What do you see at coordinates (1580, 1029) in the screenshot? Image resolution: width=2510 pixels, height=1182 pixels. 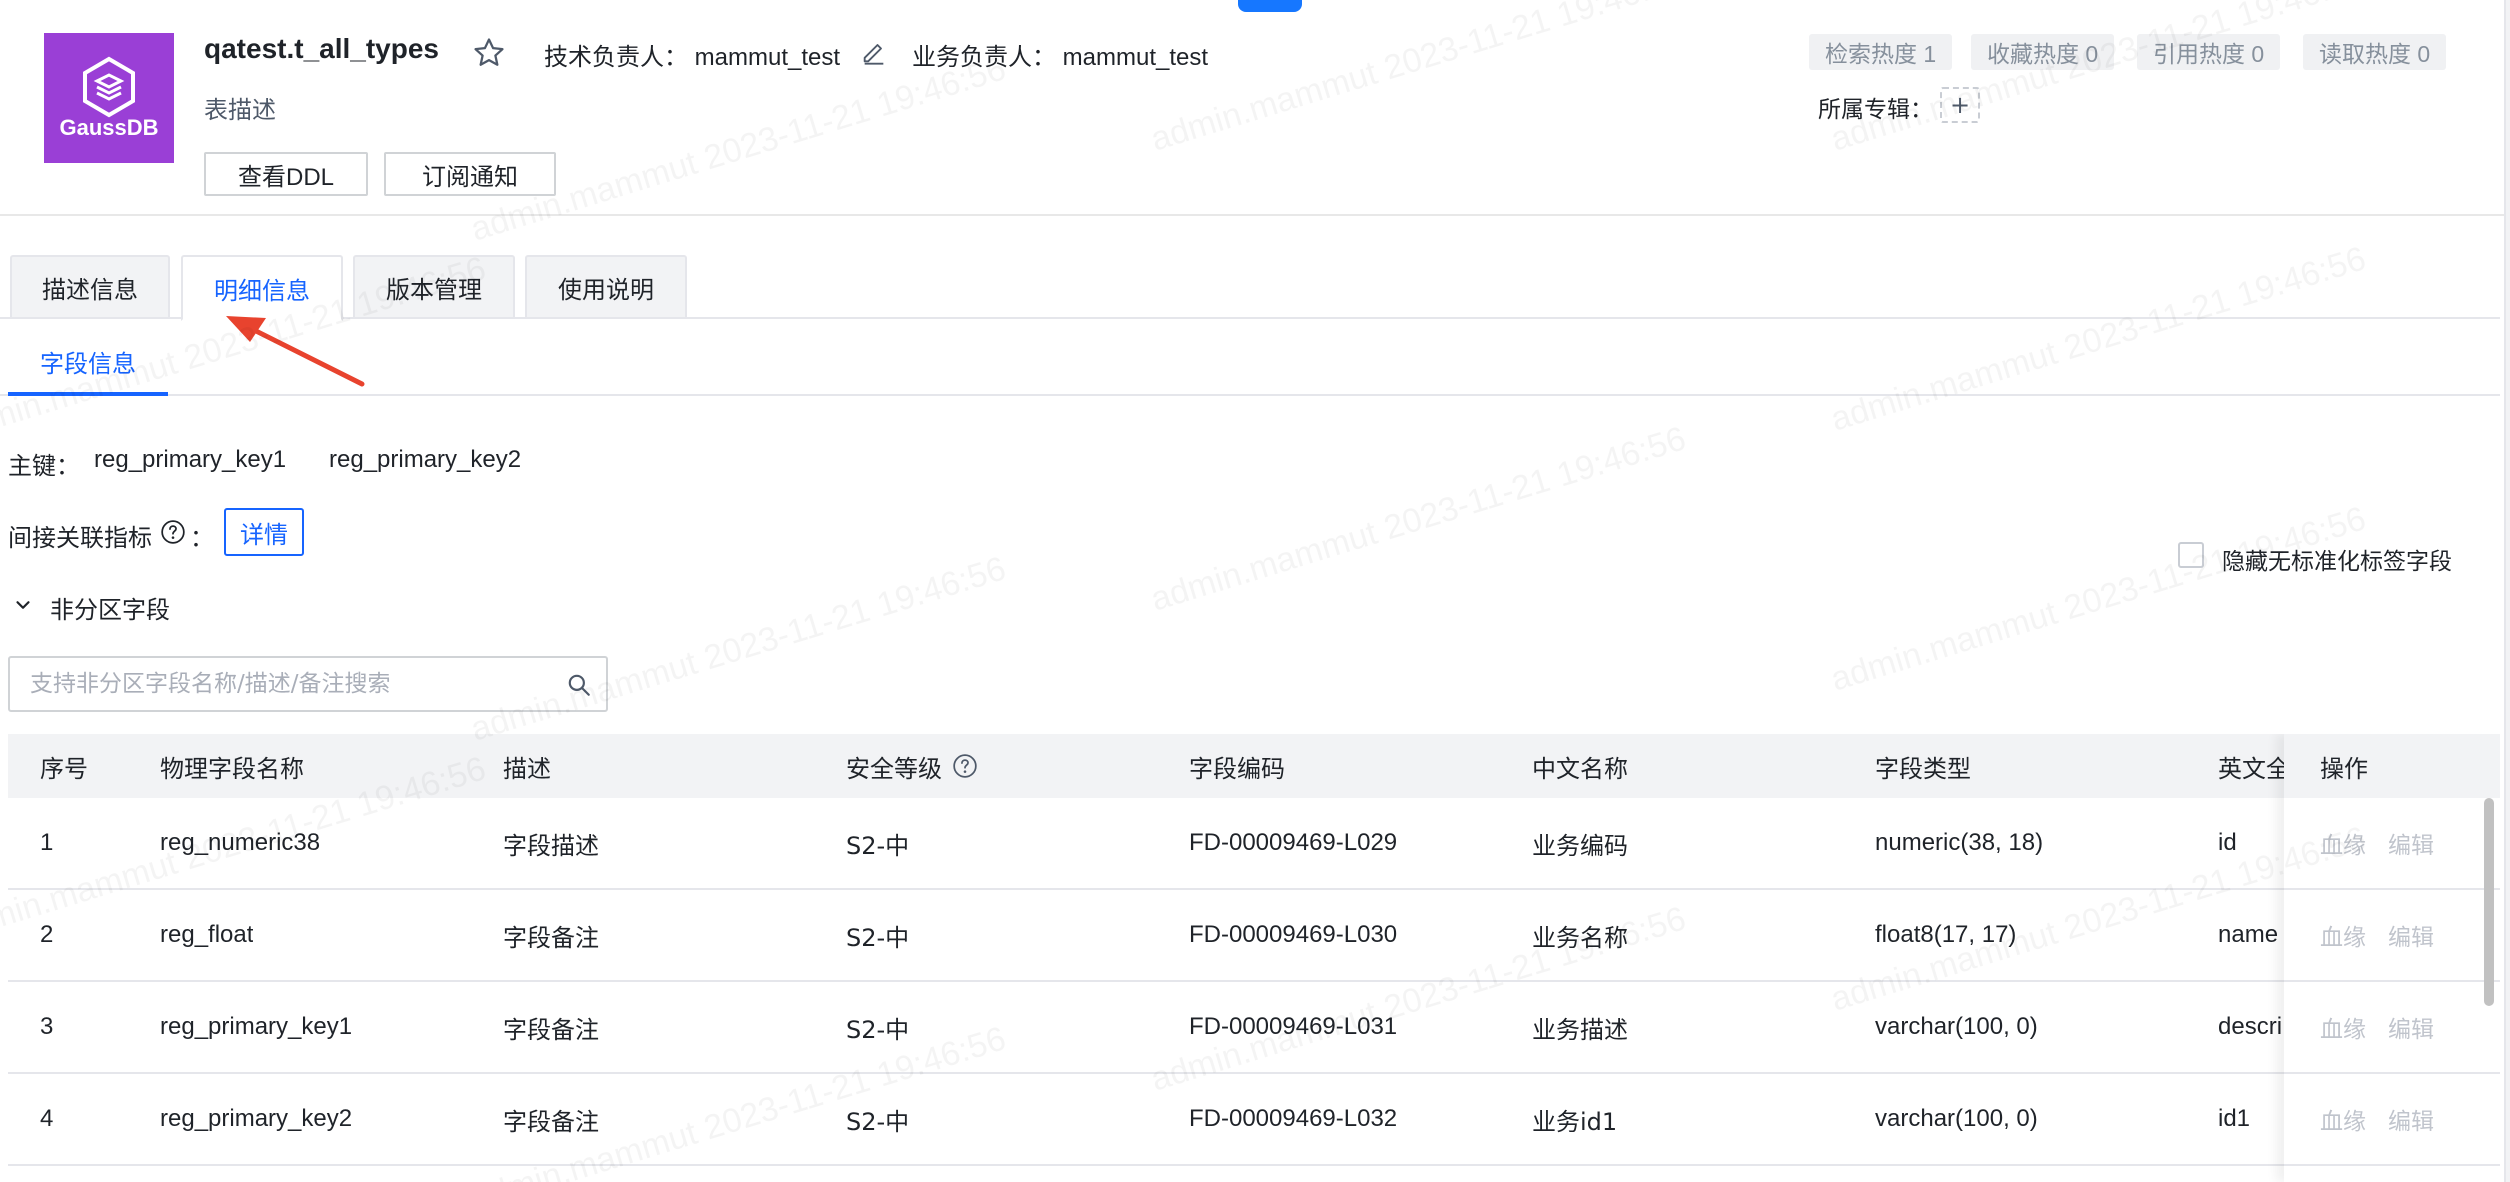 I see `cell-cn-name: 业务描述` at bounding box center [1580, 1029].